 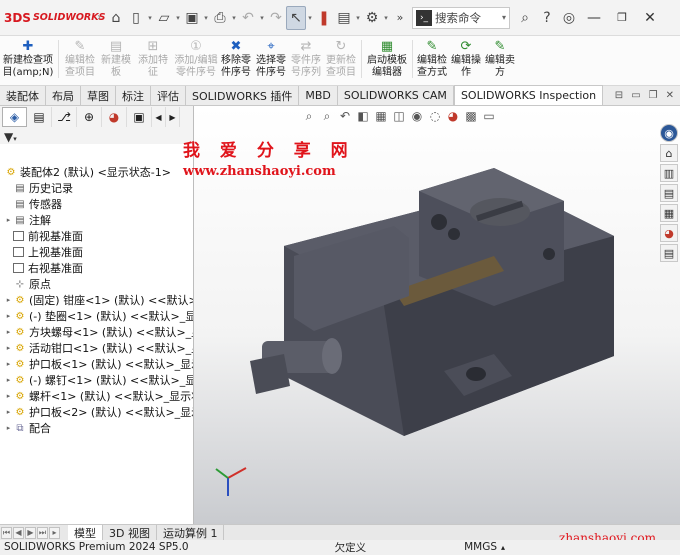 I want to click on prev-tab-icon: ◀, so click(x=18, y=532).